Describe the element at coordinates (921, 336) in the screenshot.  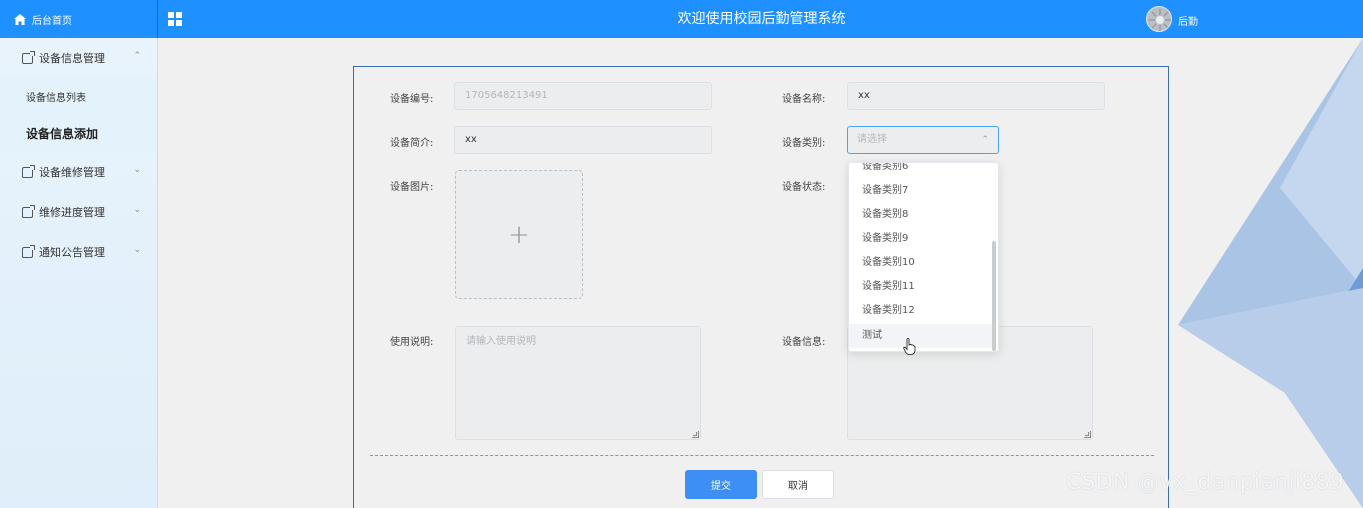
I see `dropdown-option-hovered: 测试` at that location.